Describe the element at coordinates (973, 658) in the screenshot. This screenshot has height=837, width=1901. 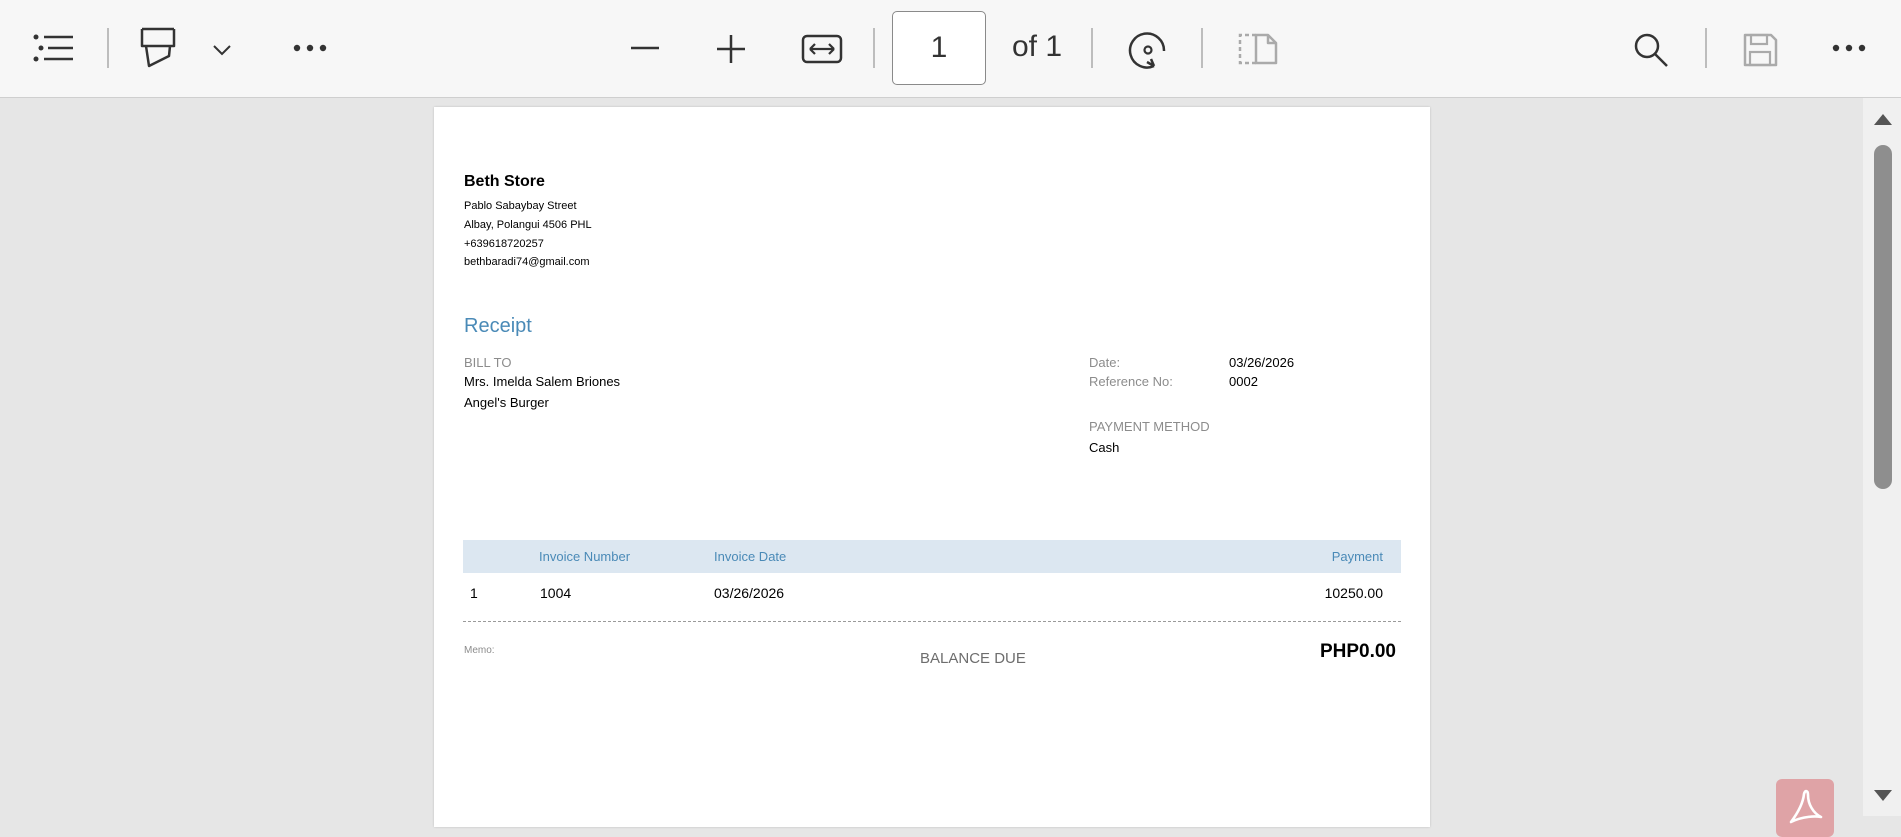
I see `balance-due-label: BALANCE DUE` at that location.